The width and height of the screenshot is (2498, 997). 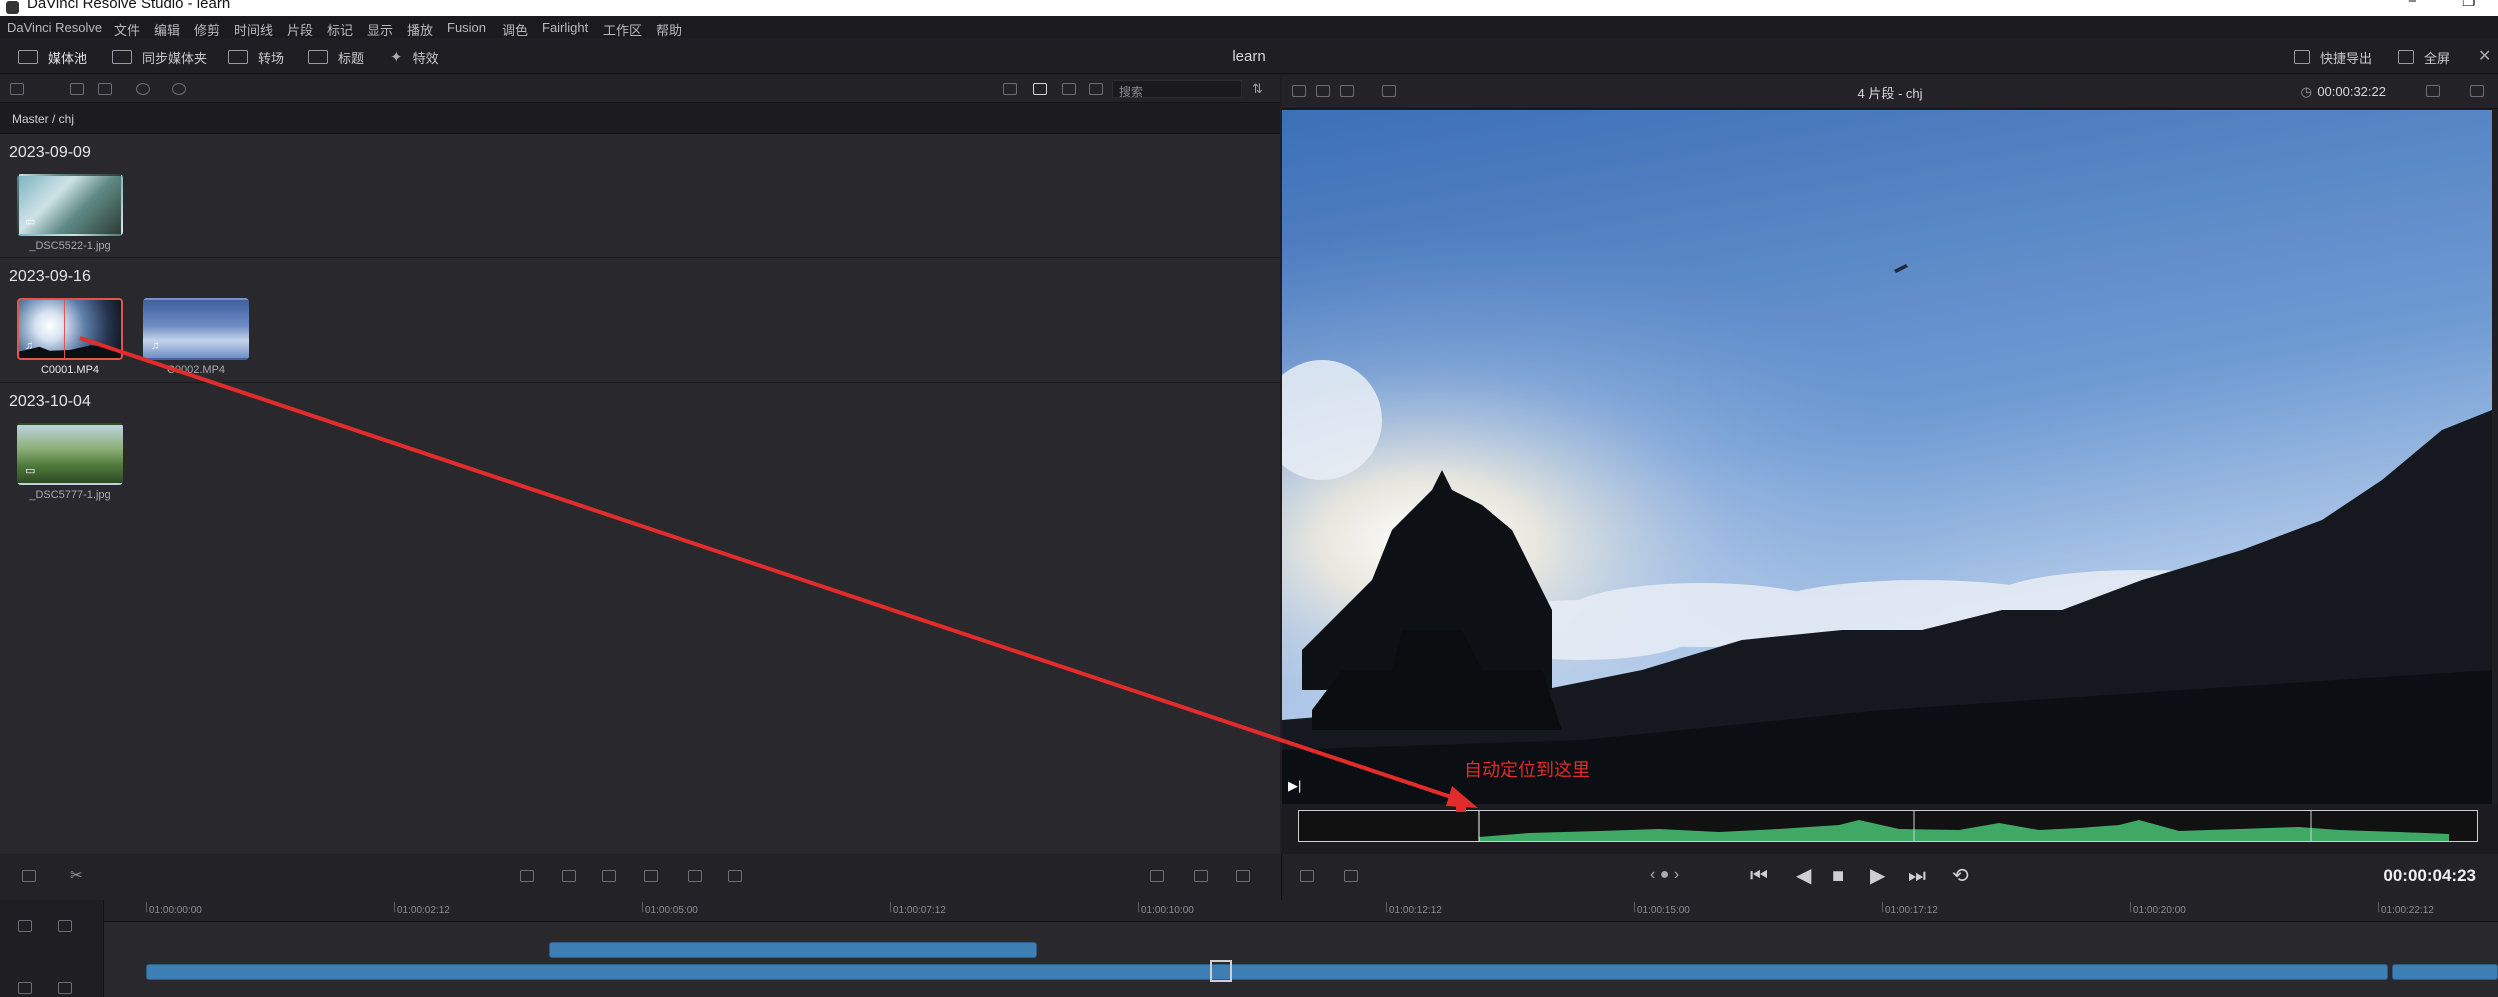 What do you see at coordinates (1096, 89) in the screenshot?
I see `list-view-icon` at bounding box center [1096, 89].